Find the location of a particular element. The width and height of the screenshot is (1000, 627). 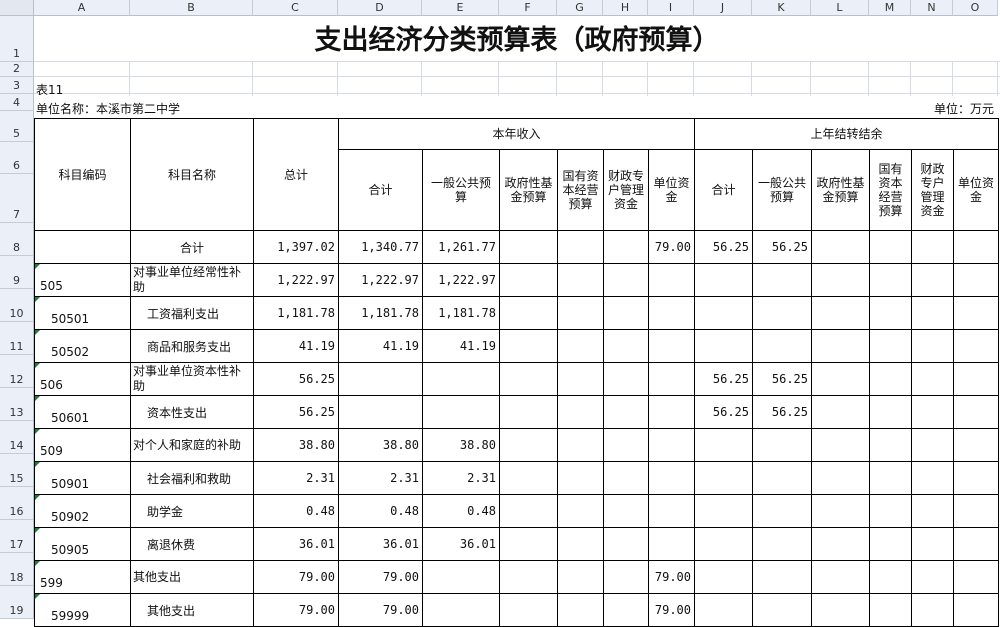

cell-name: 工资福利支出 is located at coordinates (192, 313).